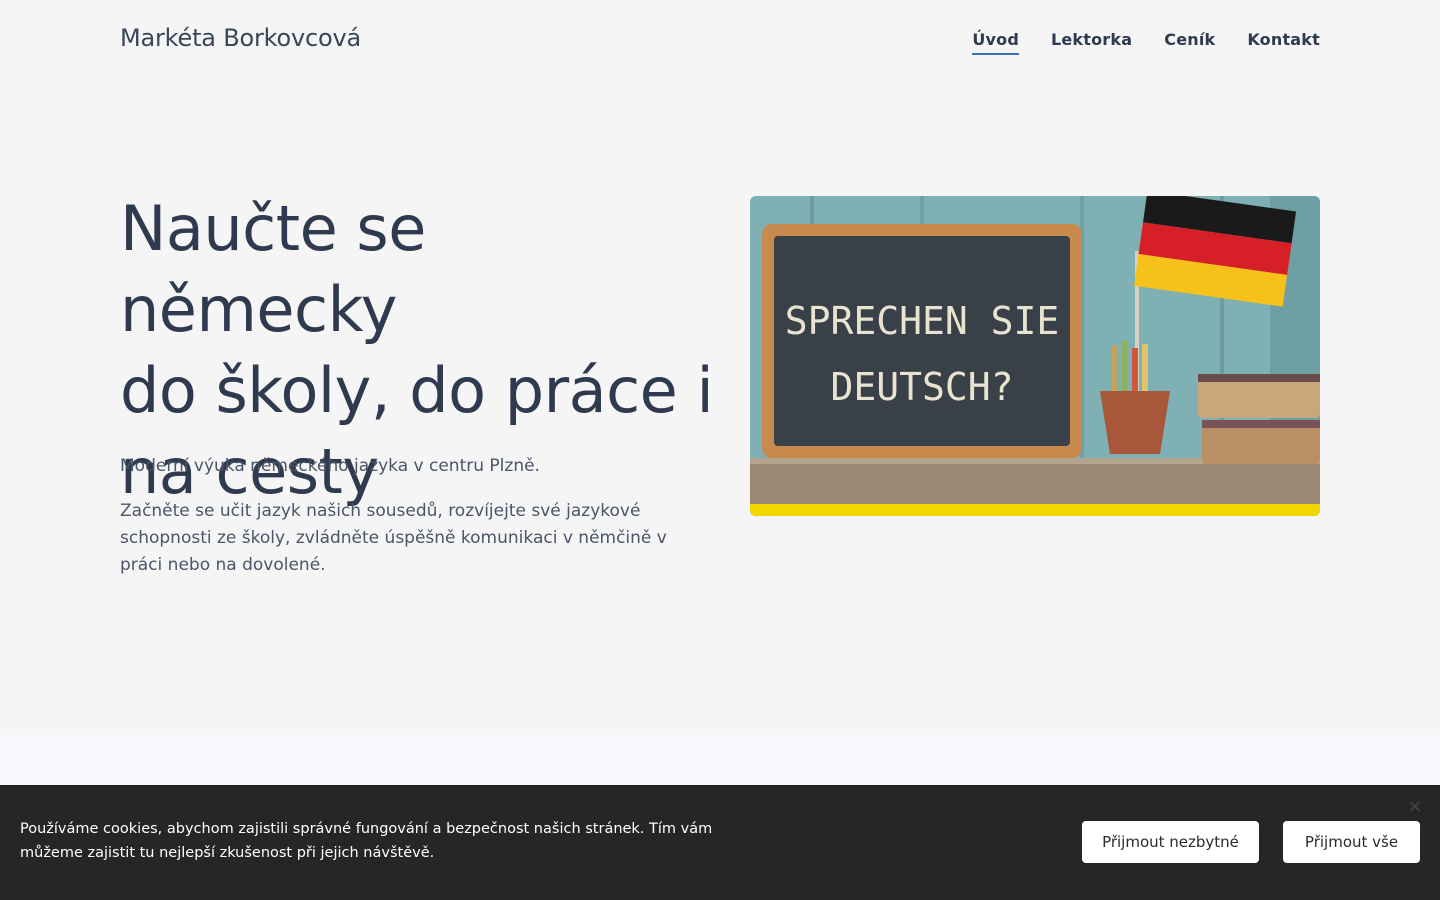 The image size is (1440, 900). Describe the element at coordinates (1091, 42) in the screenshot. I see `nav-item-lektorka: Lektorka` at that location.